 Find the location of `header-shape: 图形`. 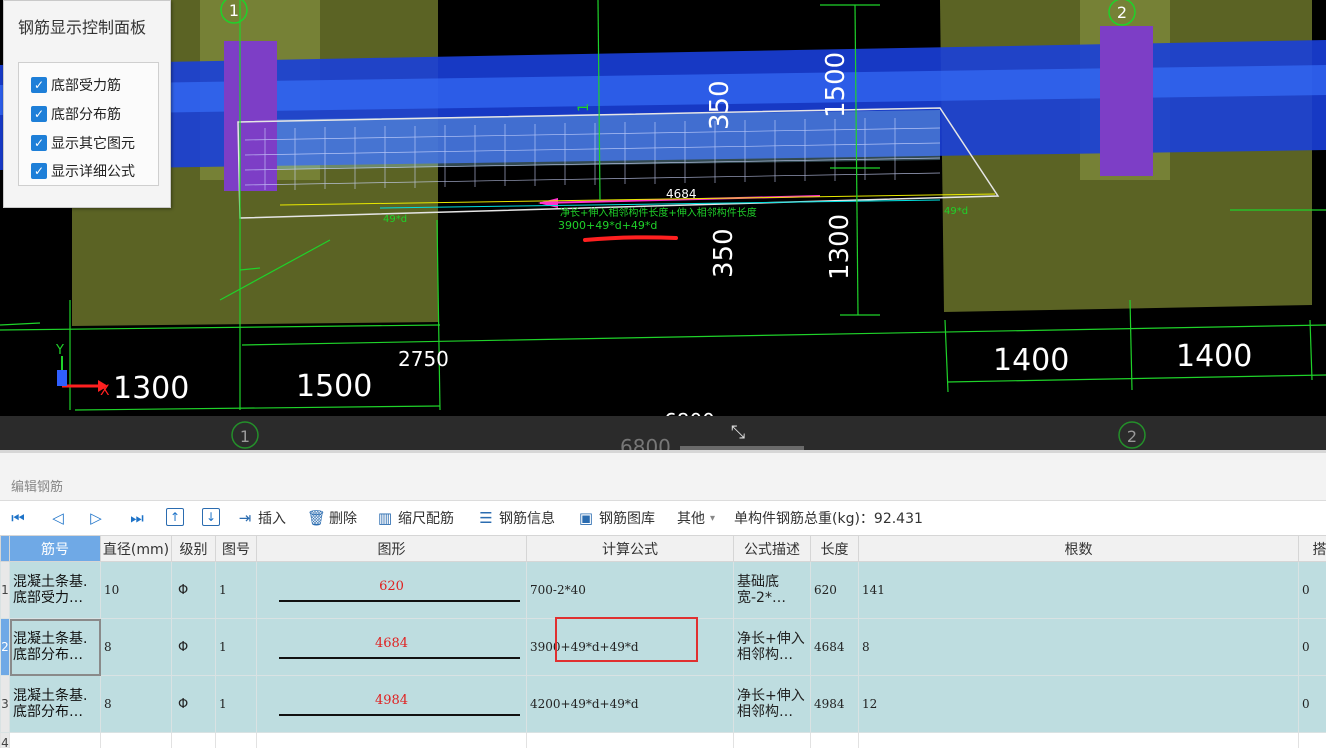

header-shape: 图形 is located at coordinates (391, 548).